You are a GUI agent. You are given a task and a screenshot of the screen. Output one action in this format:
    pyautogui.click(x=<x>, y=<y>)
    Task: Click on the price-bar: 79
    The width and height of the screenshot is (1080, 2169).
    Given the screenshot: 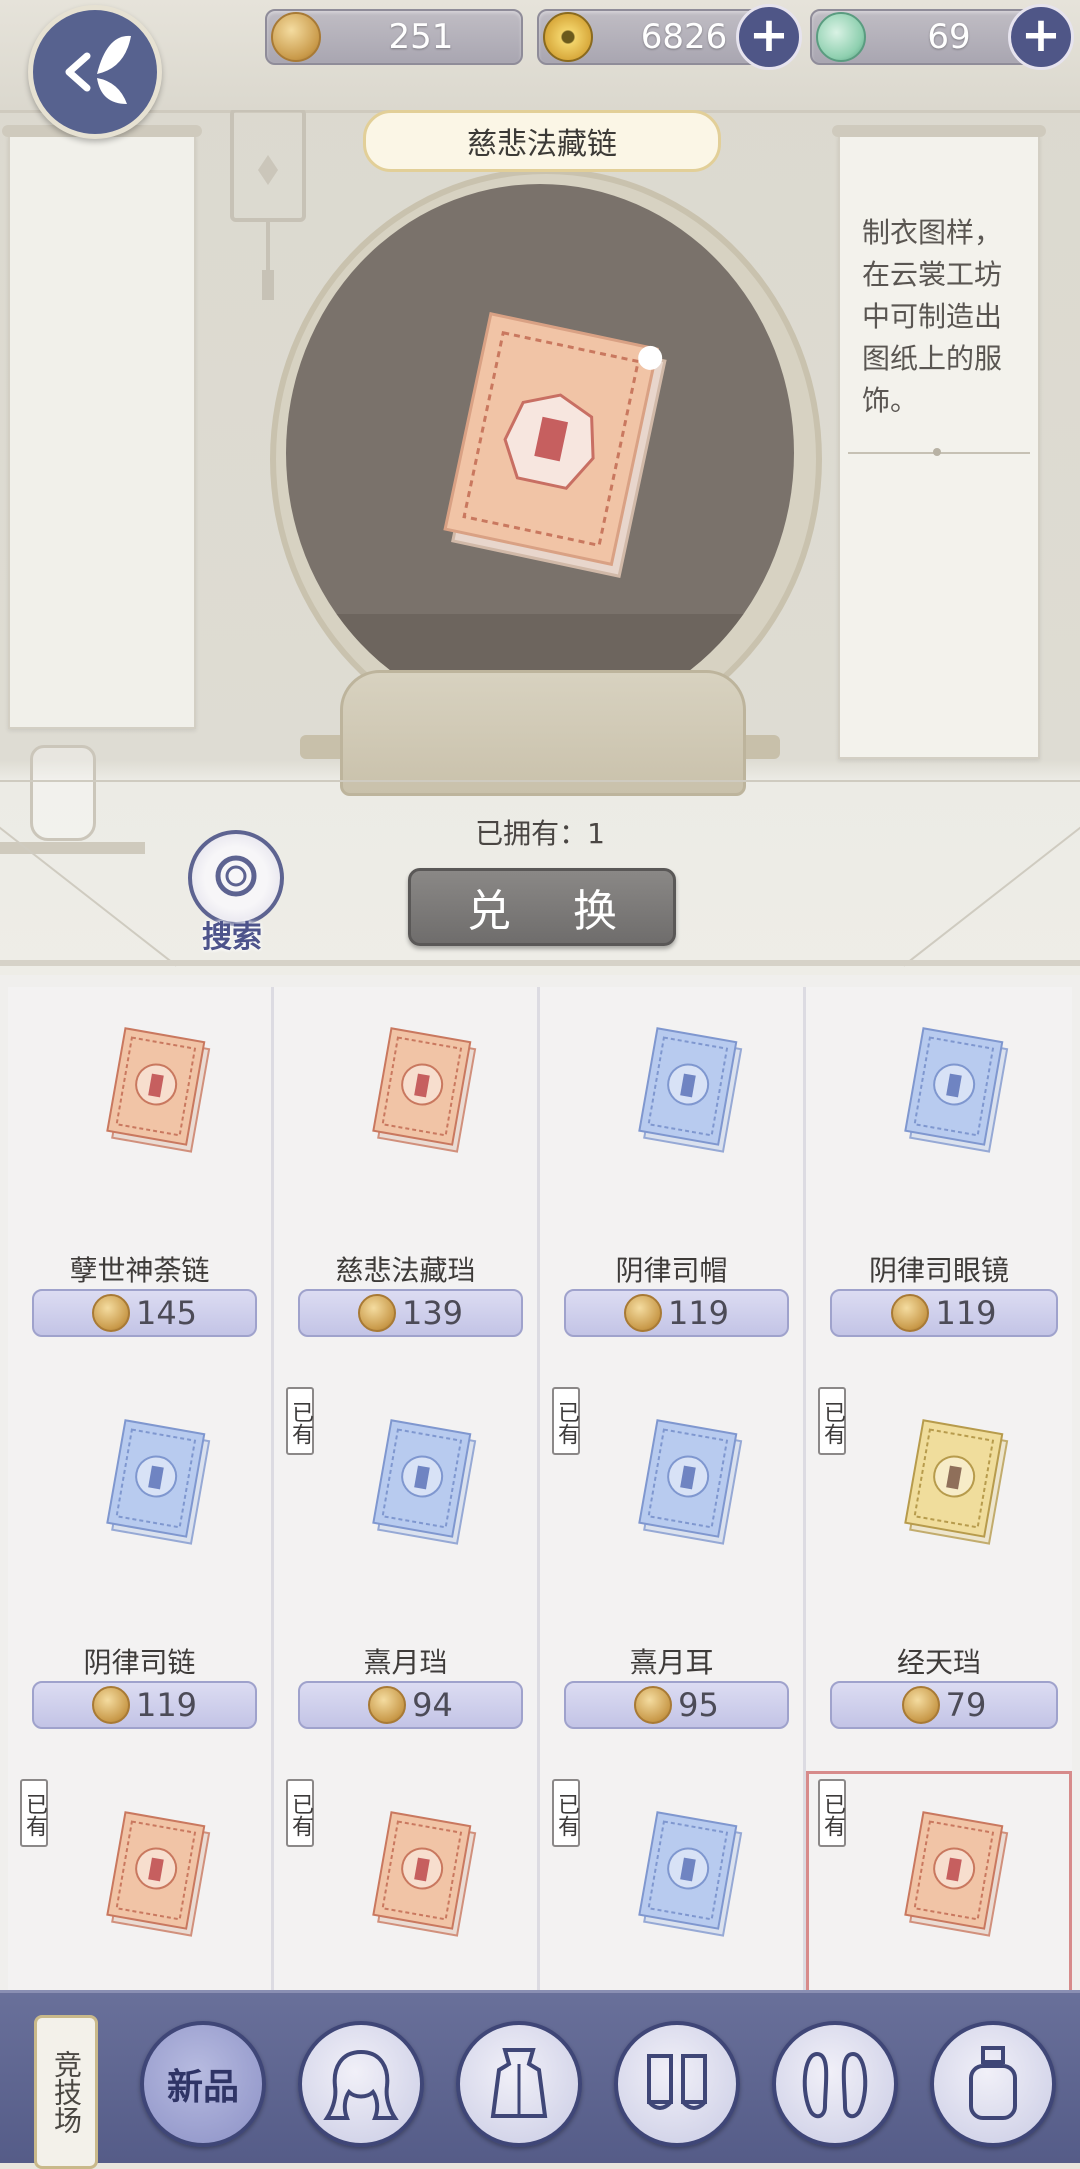 What is the action you would take?
    pyautogui.click(x=944, y=1705)
    